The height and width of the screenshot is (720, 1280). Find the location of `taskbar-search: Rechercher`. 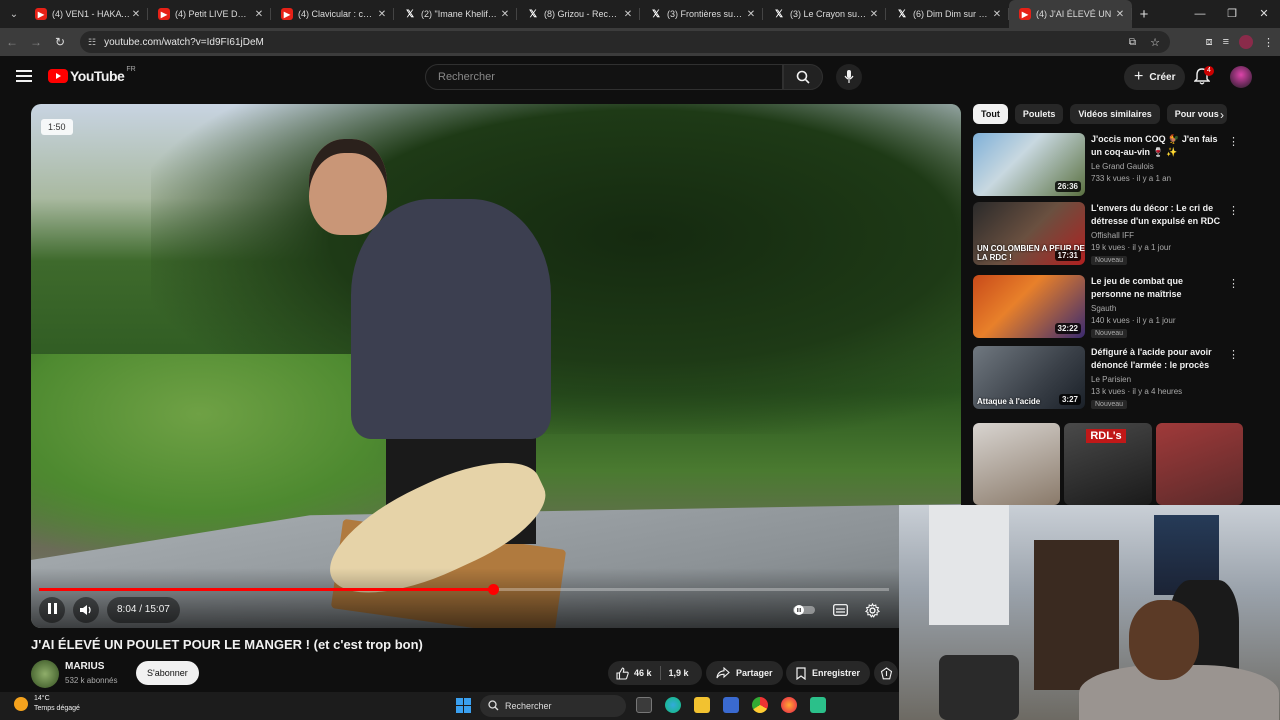

taskbar-search: Rechercher is located at coordinates (553, 706).